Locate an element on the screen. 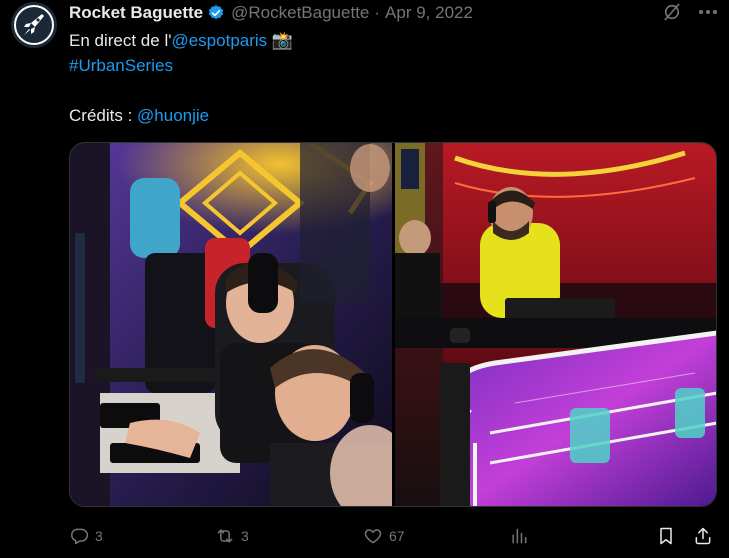 This screenshot has width=729, height=558. reply-count: 3 is located at coordinates (99, 536).